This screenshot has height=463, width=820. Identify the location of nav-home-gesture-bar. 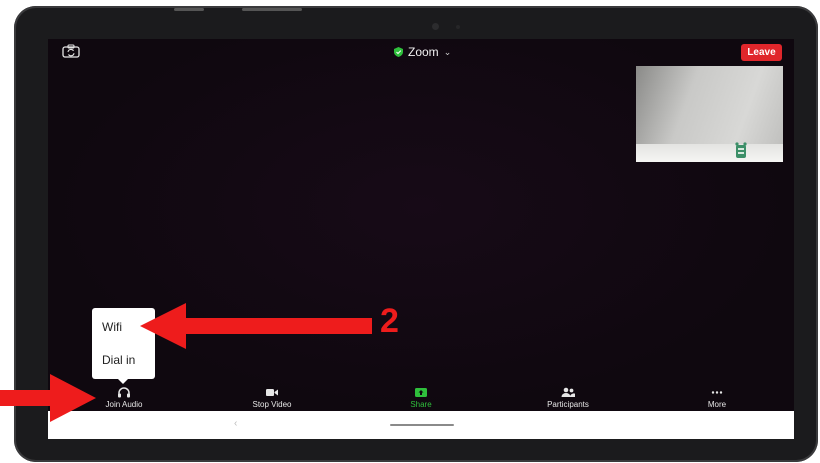
(422, 425).